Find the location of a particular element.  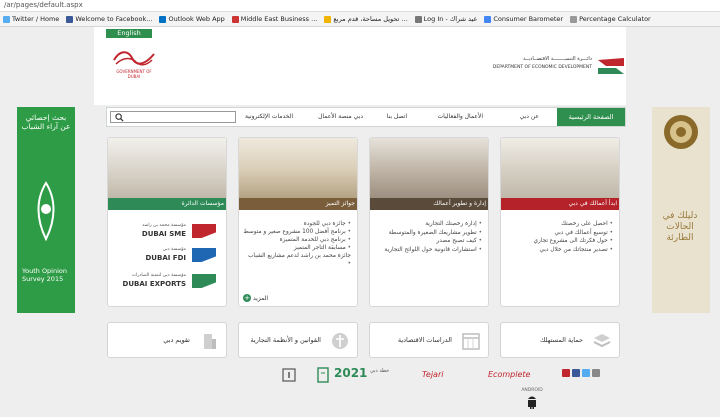

bookmark-item: Outlook Web App is located at coordinates (192, 19).